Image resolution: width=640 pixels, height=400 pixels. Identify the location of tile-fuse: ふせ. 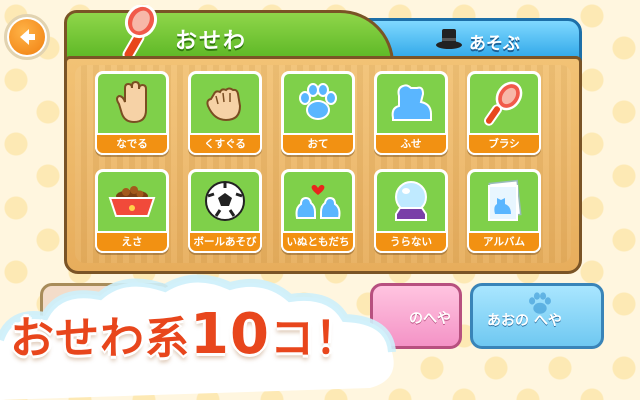
(411, 113).